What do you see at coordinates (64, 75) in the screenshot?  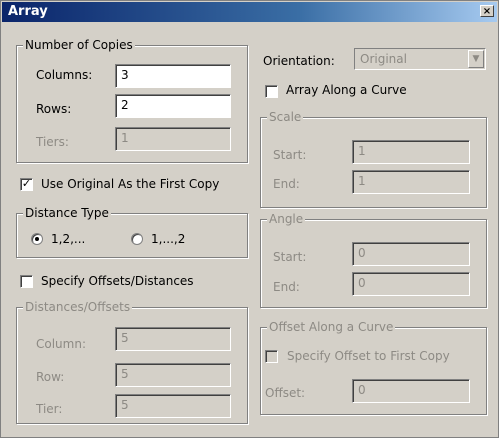 I see `columns-label: Columns:` at bounding box center [64, 75].